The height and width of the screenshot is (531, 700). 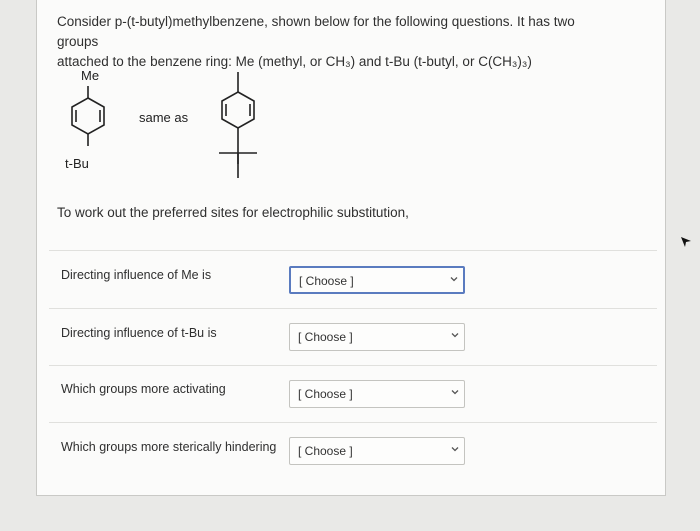 I want to click on row-label-me-directing: Directing influence of Me is, so click(x=136, y=275).